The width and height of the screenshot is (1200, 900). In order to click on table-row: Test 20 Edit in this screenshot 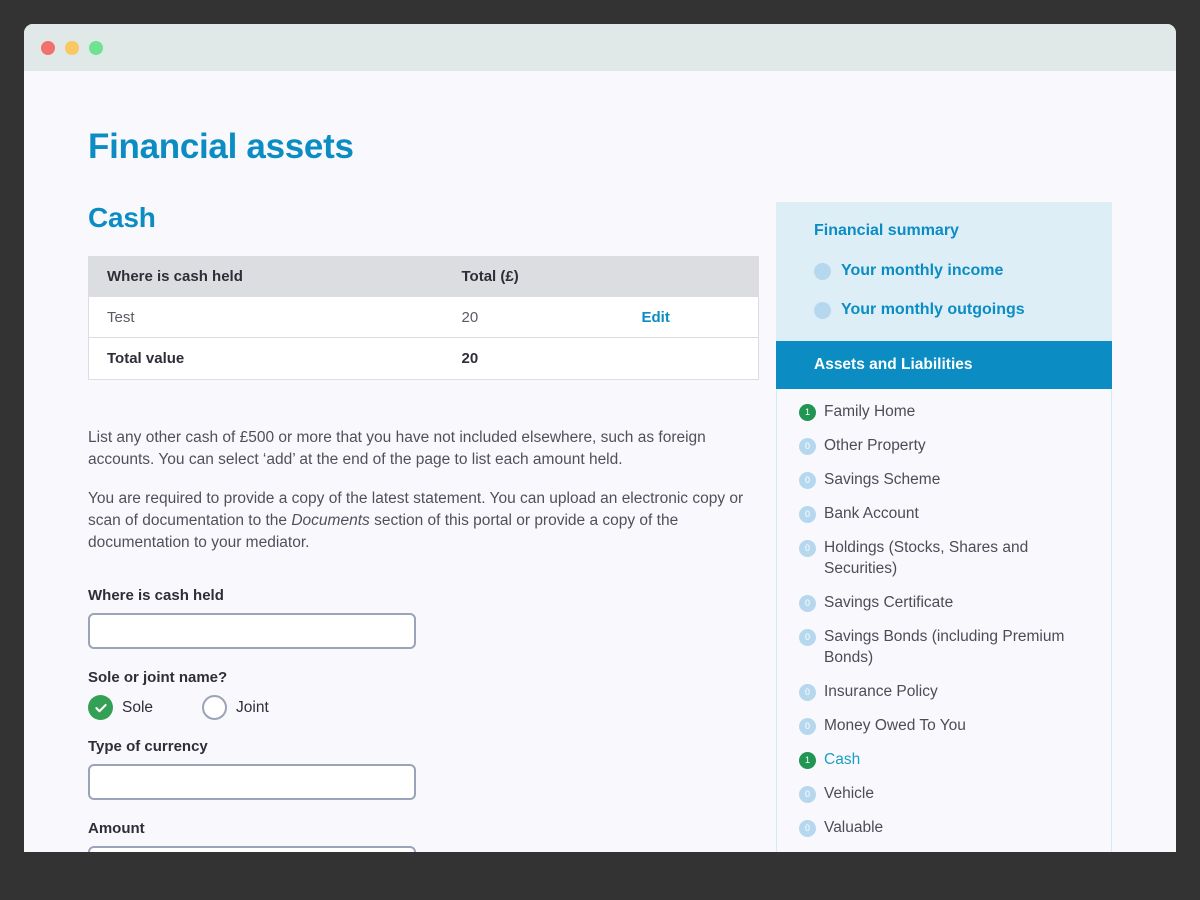, I will do `click(423, 317)`.